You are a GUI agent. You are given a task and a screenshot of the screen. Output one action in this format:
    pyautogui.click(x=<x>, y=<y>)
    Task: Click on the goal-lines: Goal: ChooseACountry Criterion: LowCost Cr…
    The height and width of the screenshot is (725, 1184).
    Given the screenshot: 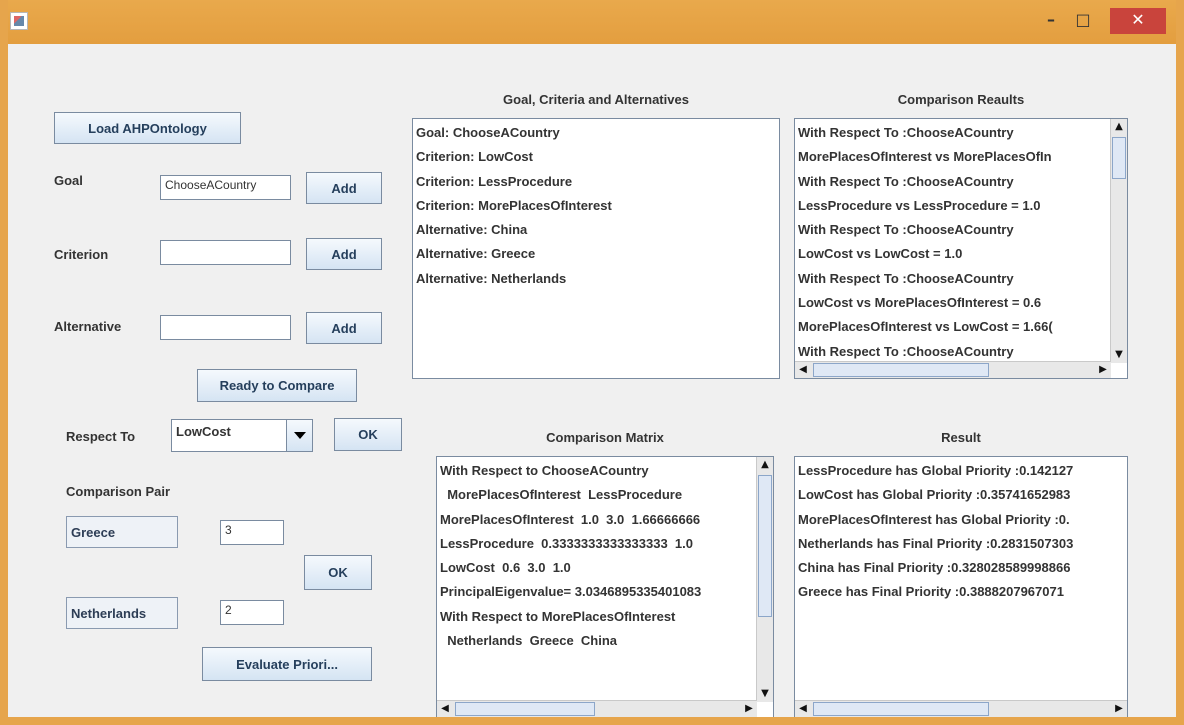 What is the action you would take?
    pyautogui.click(x=514, y=206)
    